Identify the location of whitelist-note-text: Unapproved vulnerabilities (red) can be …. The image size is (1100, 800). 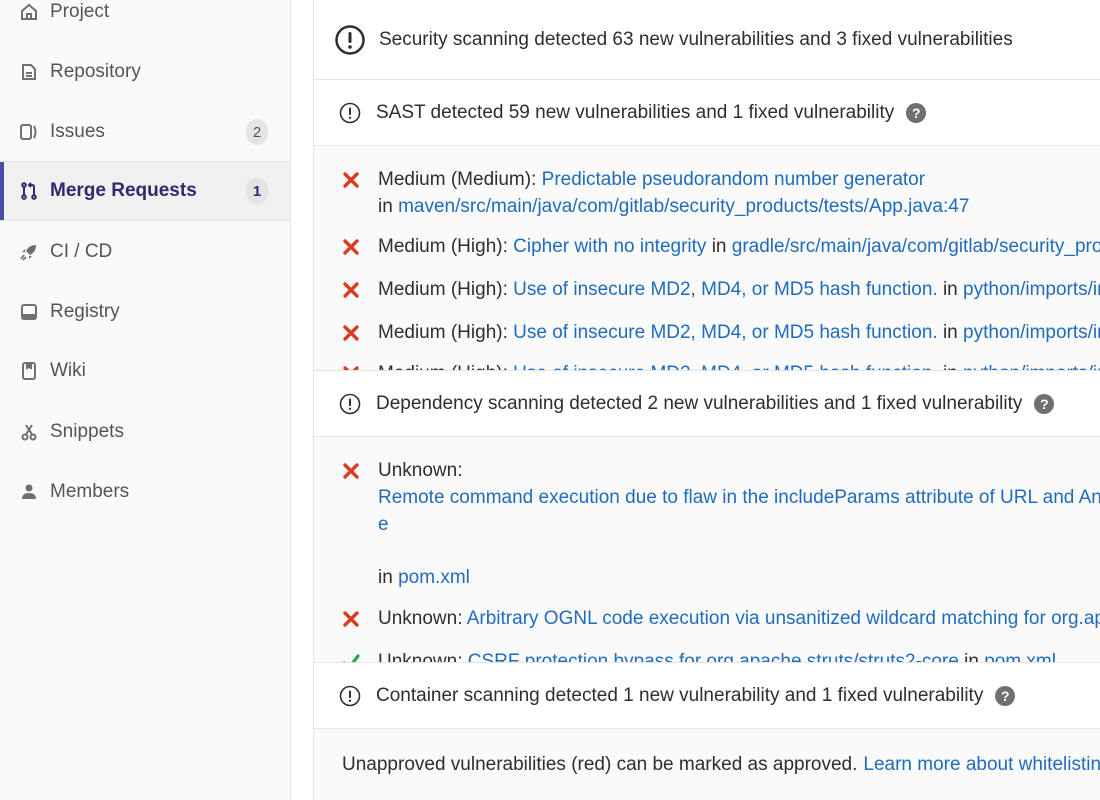
(600, 764).